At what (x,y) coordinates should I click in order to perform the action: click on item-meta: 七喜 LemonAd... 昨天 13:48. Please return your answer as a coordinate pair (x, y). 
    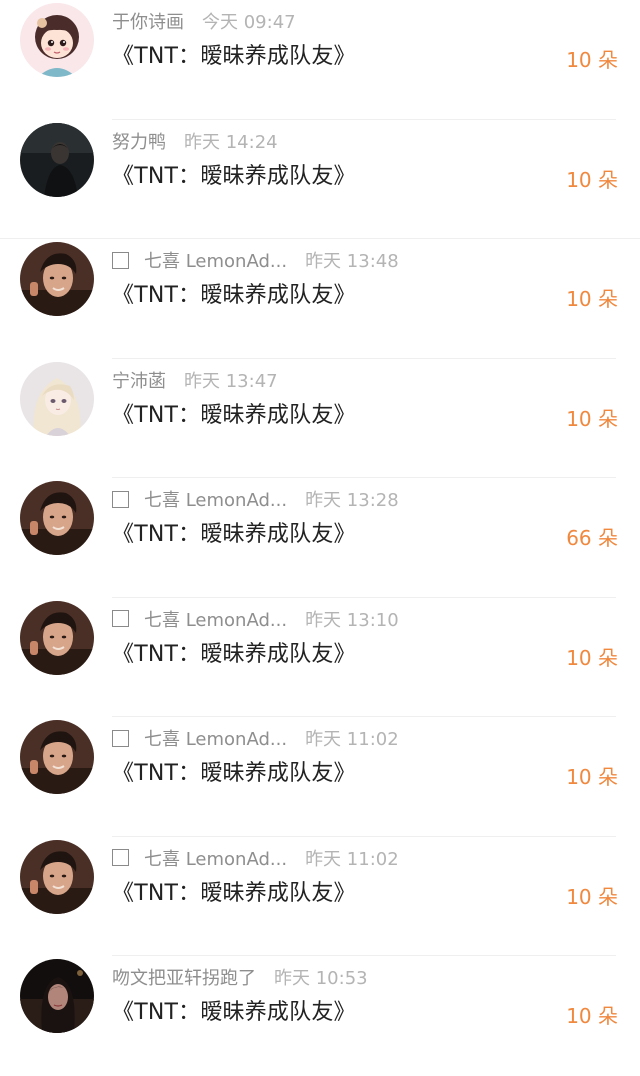
    Looking at the image, I should click on (255, 260).